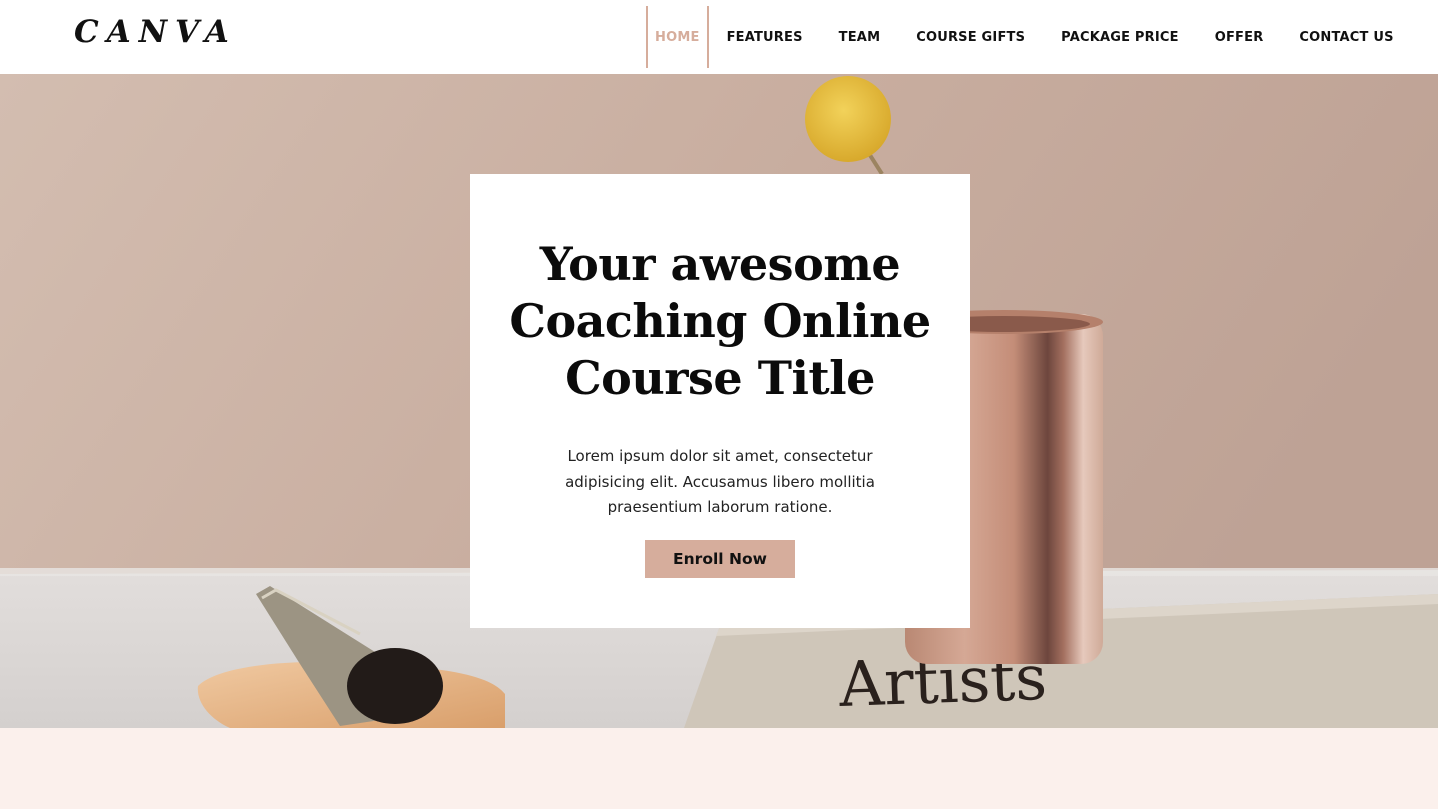  I want to click on nav-features: FEATURES, so click(765, 37).